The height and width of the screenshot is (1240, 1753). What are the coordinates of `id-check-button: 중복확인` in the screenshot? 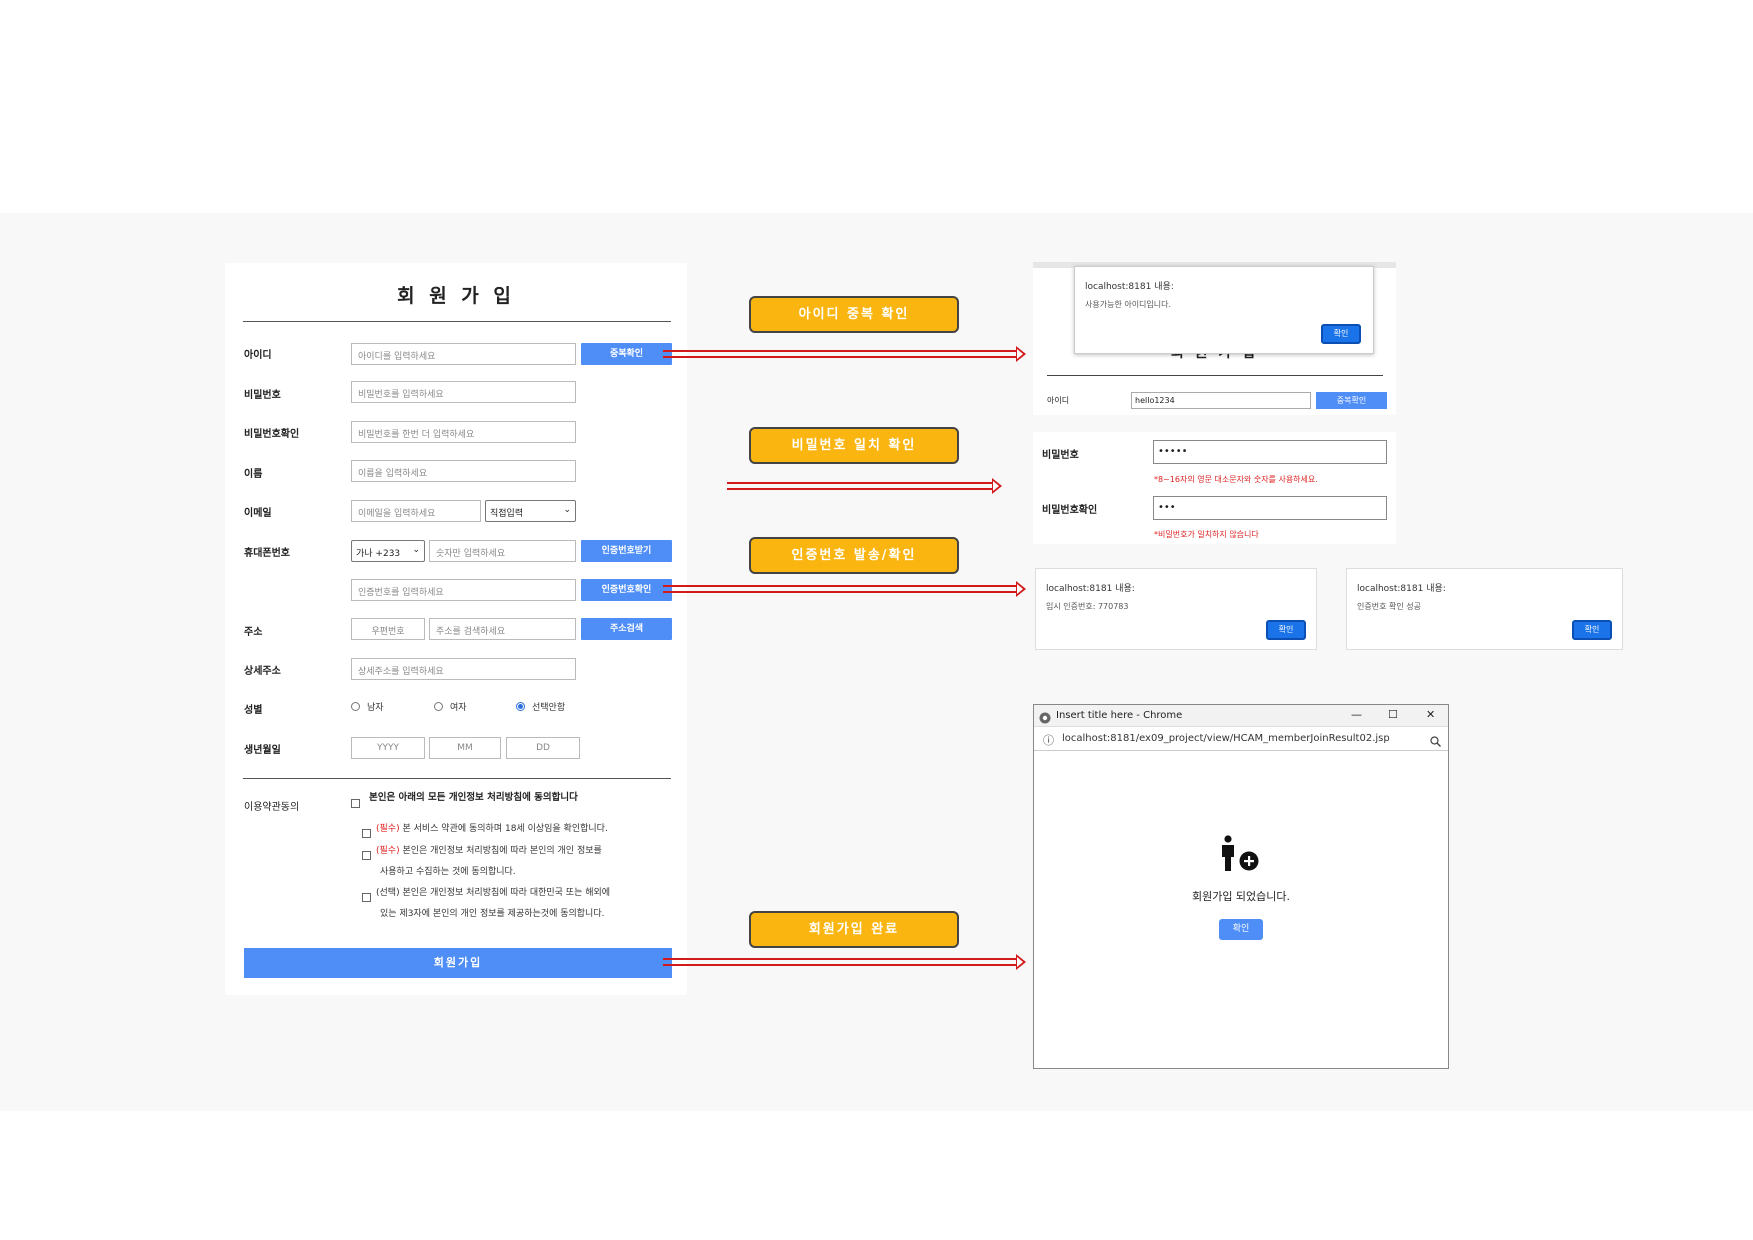 It's located at (626, 354).